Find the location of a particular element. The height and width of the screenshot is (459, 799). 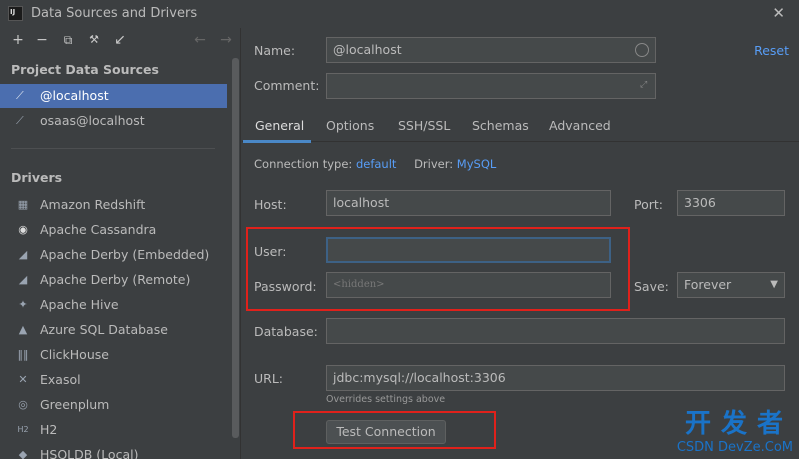

data-source-item: ⟋ @localhost is located at coordinates (113, 96).